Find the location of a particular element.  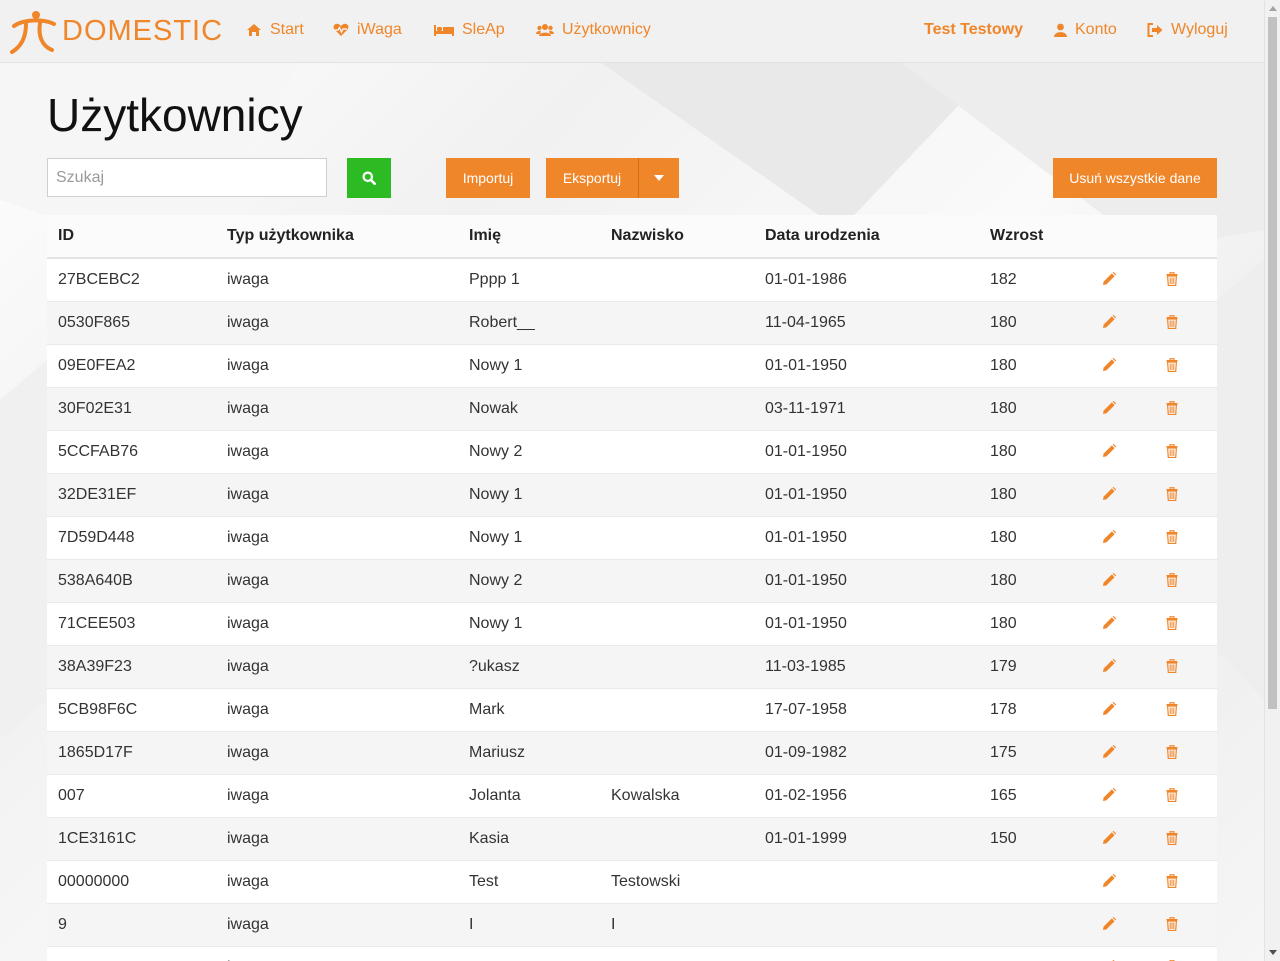

cell-last-name: H is located at coordinates (677, 953).